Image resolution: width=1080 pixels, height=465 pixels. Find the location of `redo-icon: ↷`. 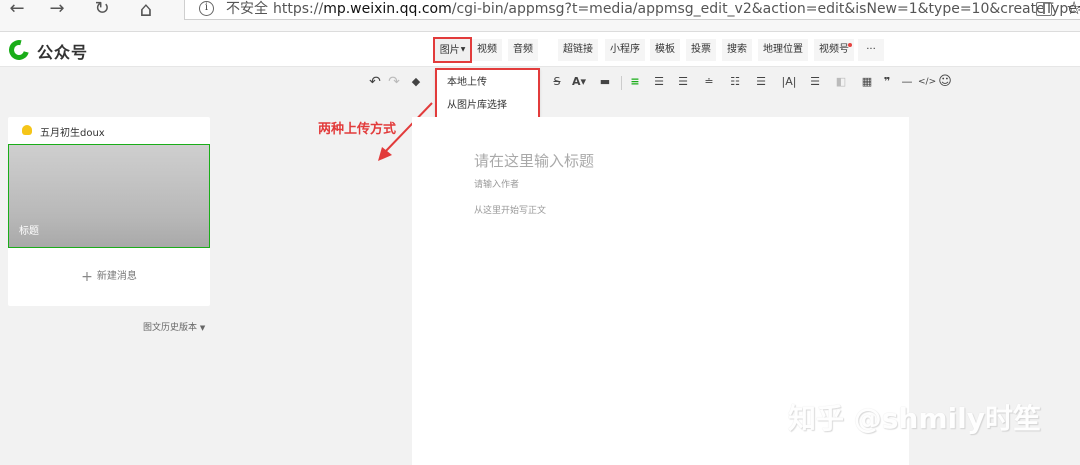

redo-icon: ↷ is located at coordinates (394, 82).